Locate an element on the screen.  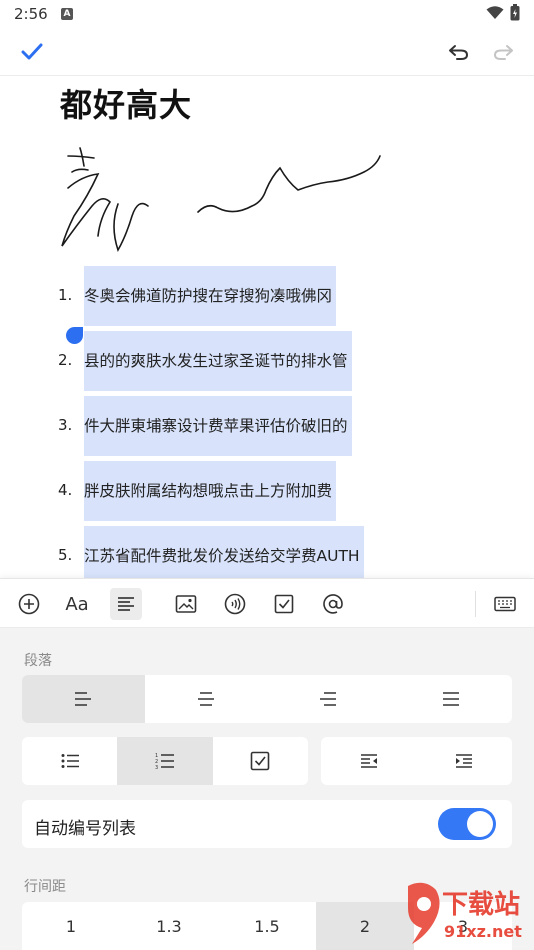
undo-icon is located at coordinates (459, 52).